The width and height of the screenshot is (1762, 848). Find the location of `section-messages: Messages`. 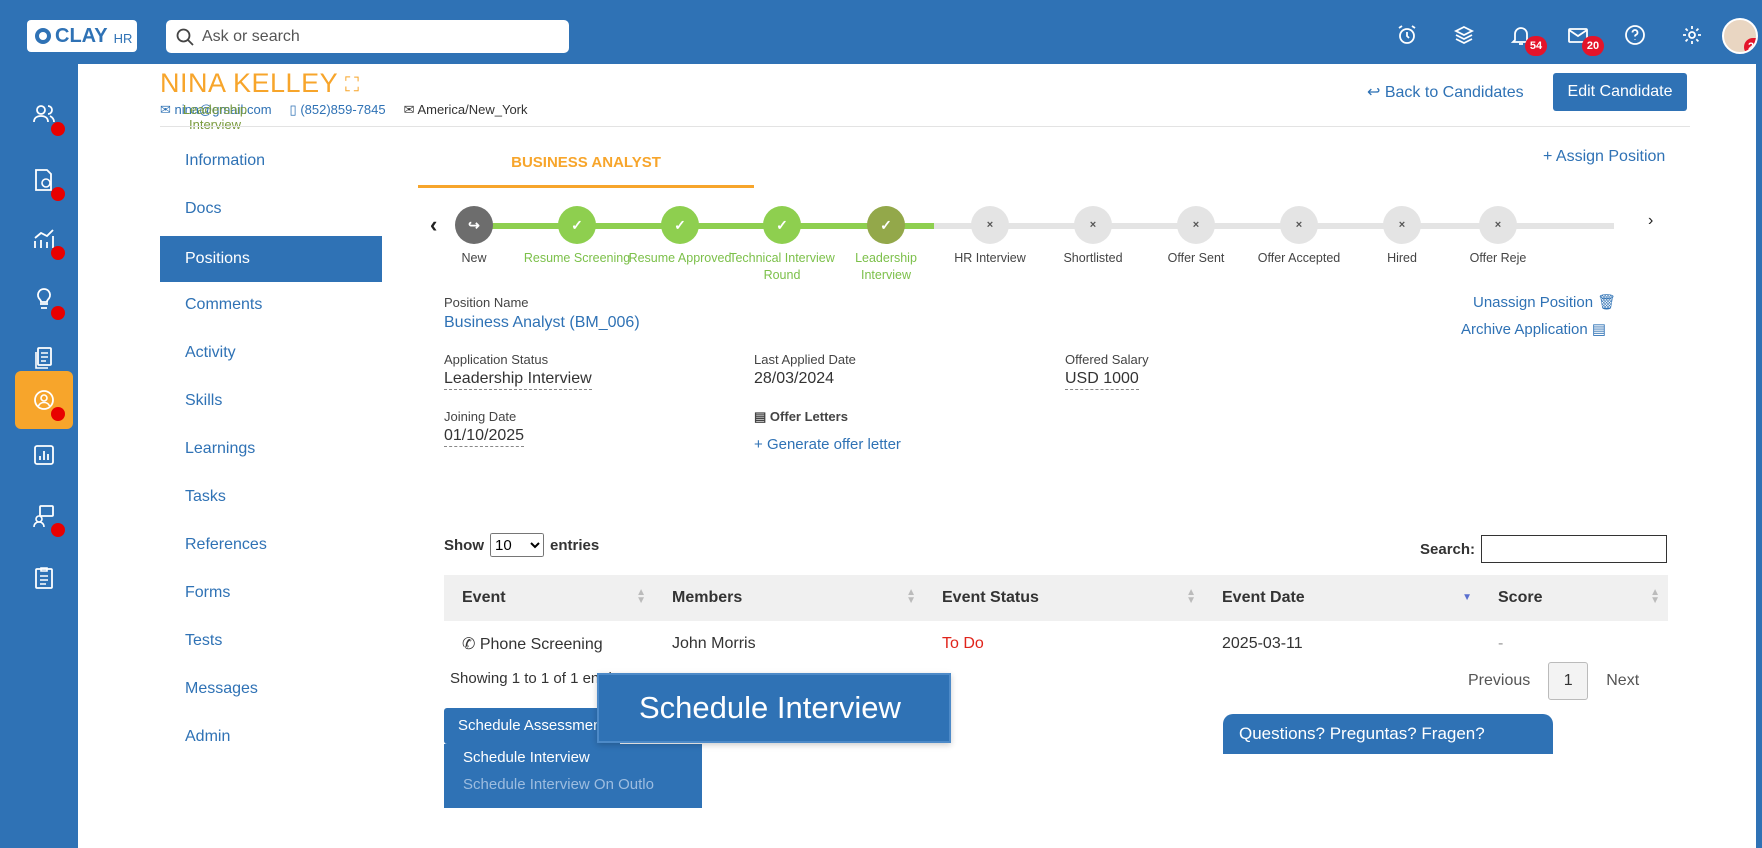

section-messages: Messages is located at coordinates (271, 692).